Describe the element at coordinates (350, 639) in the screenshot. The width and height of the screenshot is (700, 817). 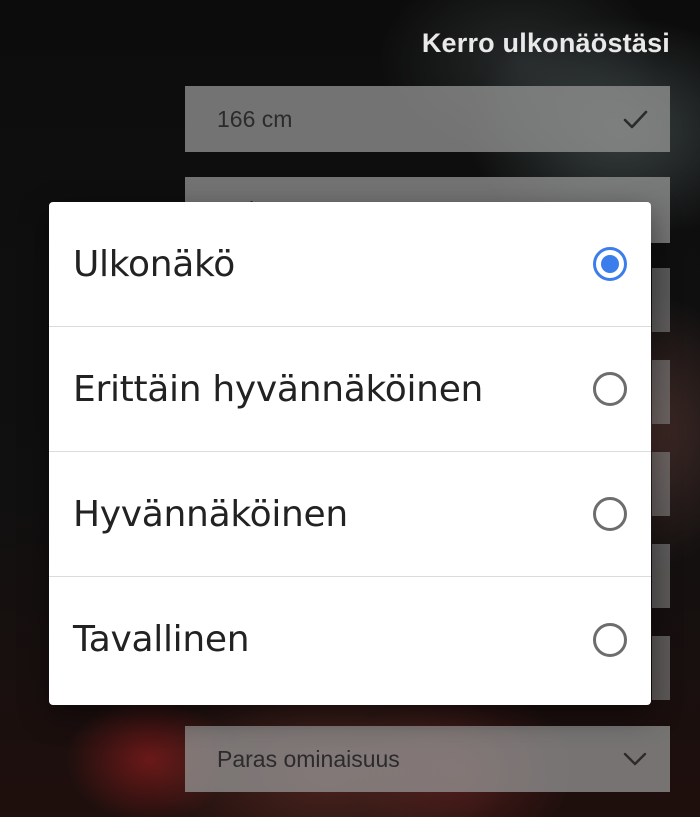
I see `option-tavallinen: Tavallinen` at that location.